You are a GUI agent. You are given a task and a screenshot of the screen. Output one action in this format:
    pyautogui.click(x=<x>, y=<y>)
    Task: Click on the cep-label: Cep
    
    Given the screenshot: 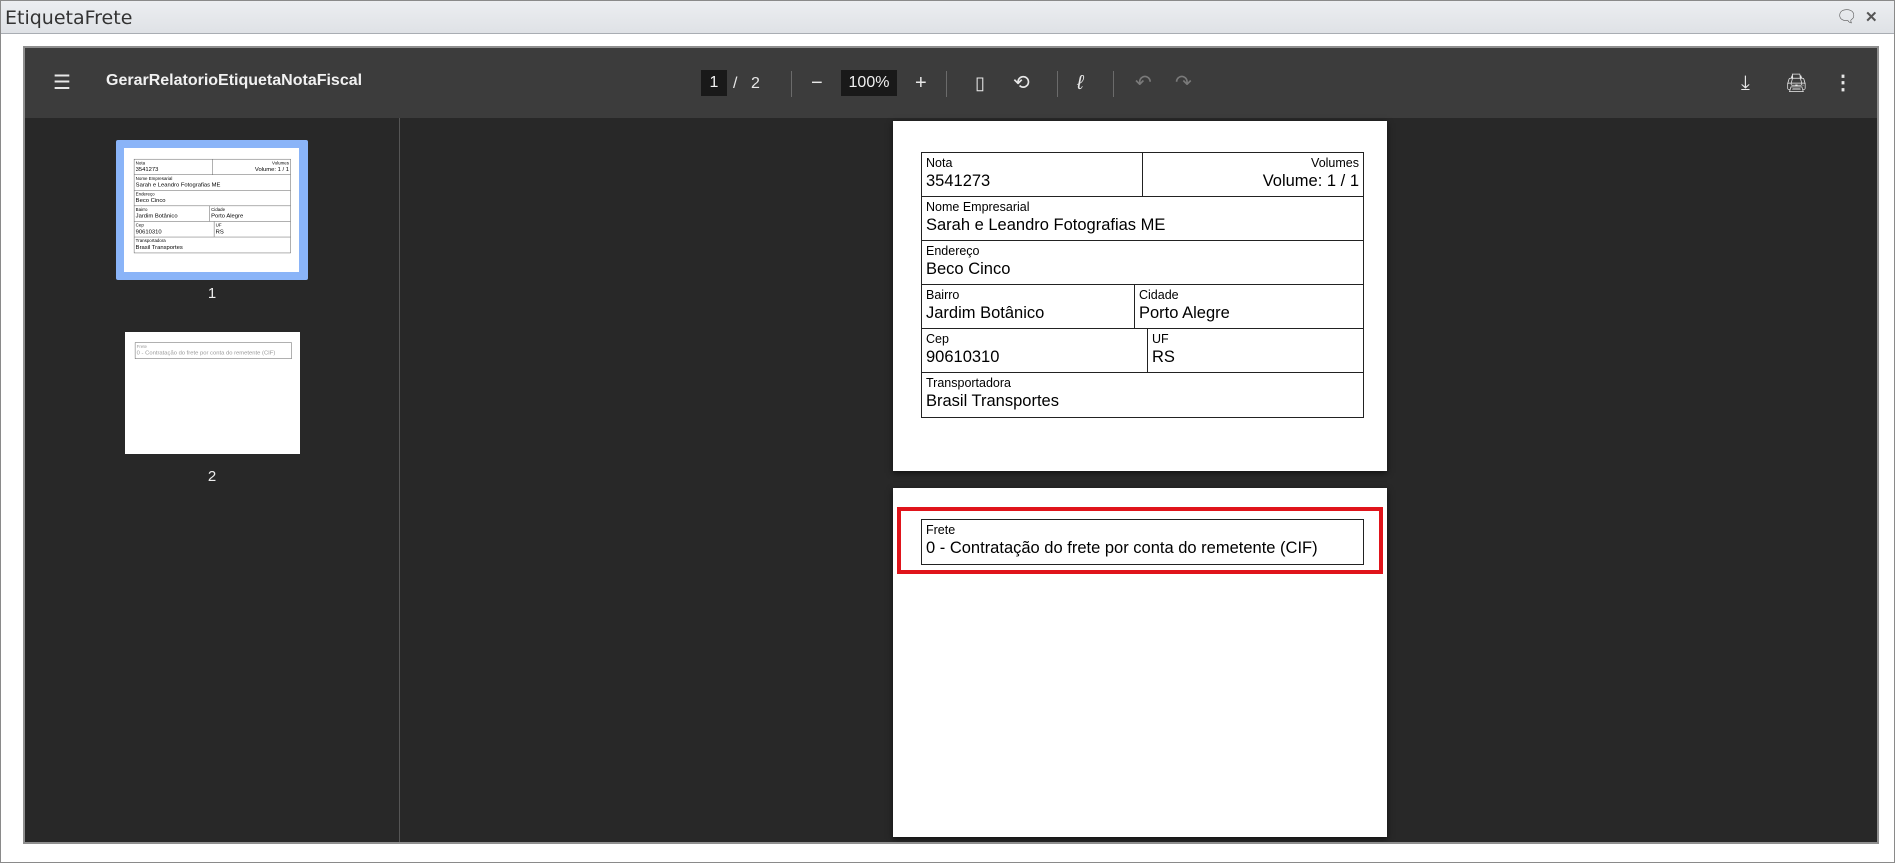 What is the action you would take?
    pyautogui.click(x=937, y=339)
    